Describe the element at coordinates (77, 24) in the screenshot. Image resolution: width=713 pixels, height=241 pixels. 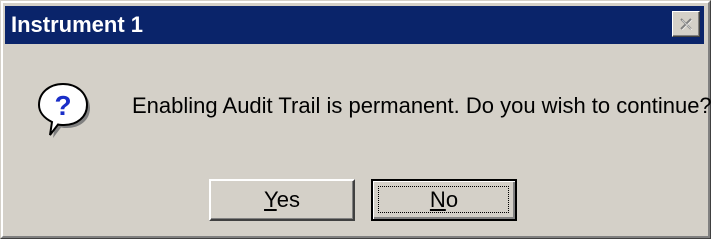
I see `window-title: Instrument 1` at that location.